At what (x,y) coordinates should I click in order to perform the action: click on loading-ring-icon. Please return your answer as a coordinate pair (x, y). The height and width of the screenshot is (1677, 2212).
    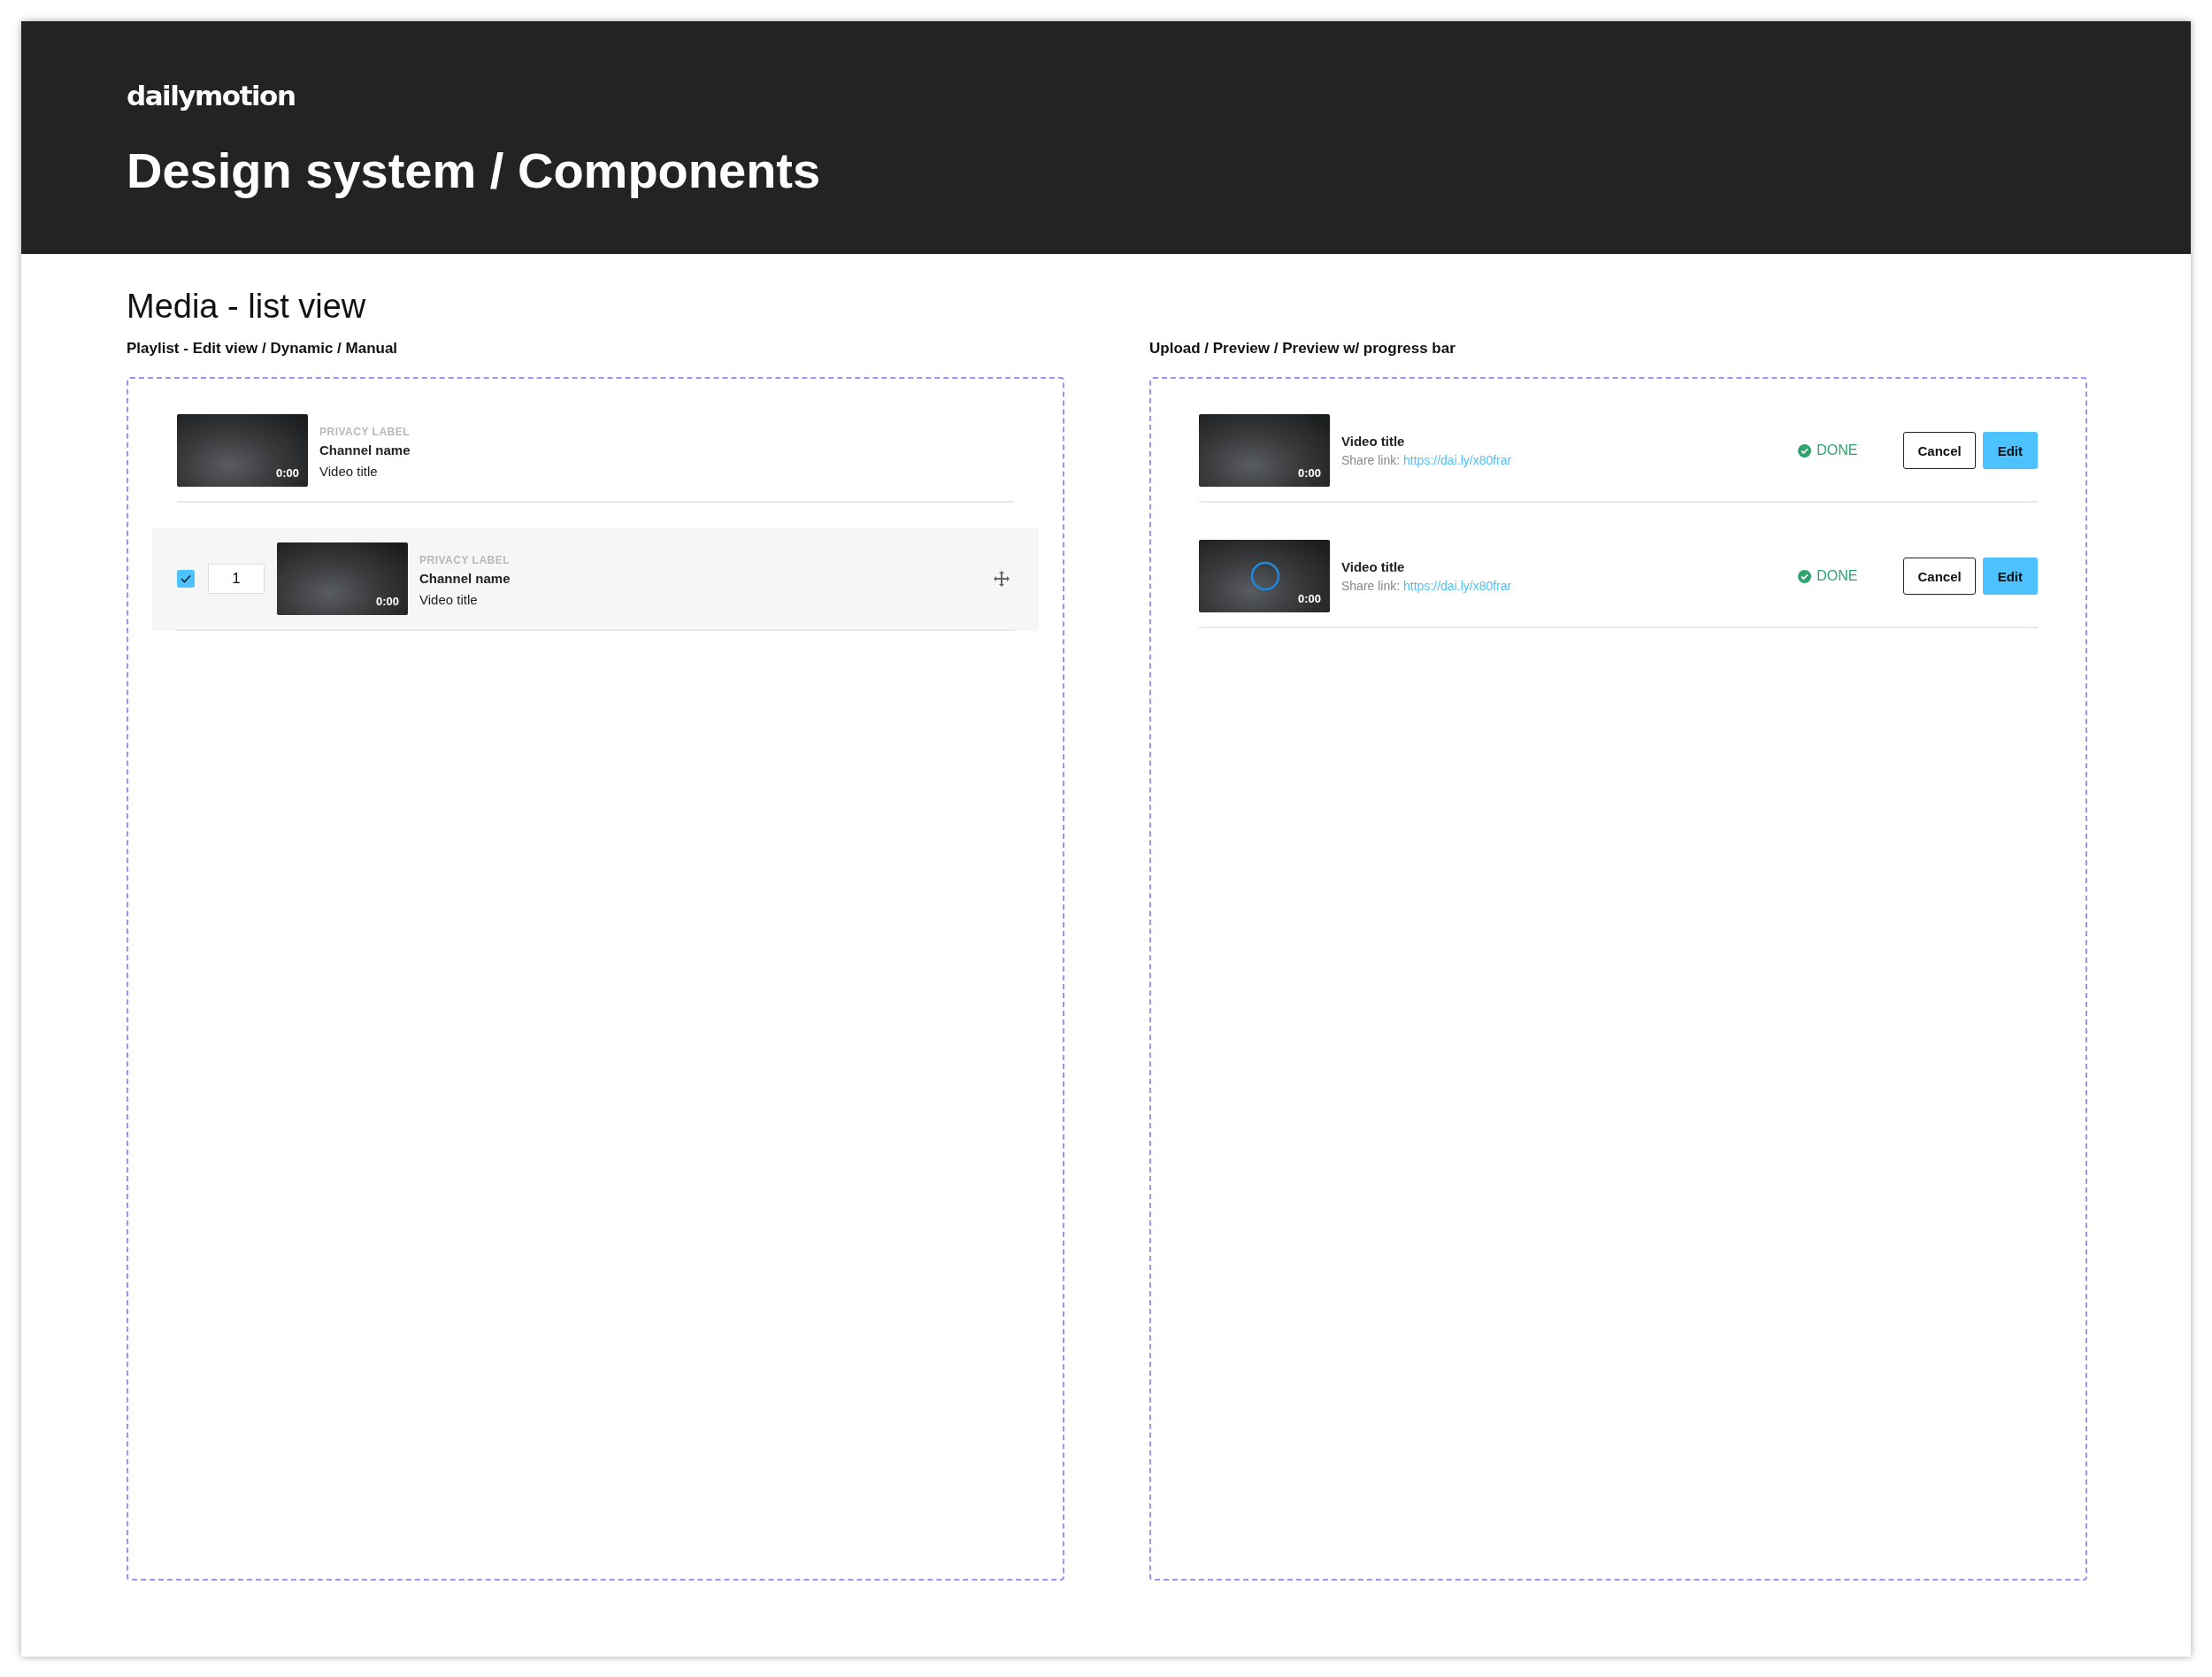
    Looking at the image, I should click on (1265, 576).